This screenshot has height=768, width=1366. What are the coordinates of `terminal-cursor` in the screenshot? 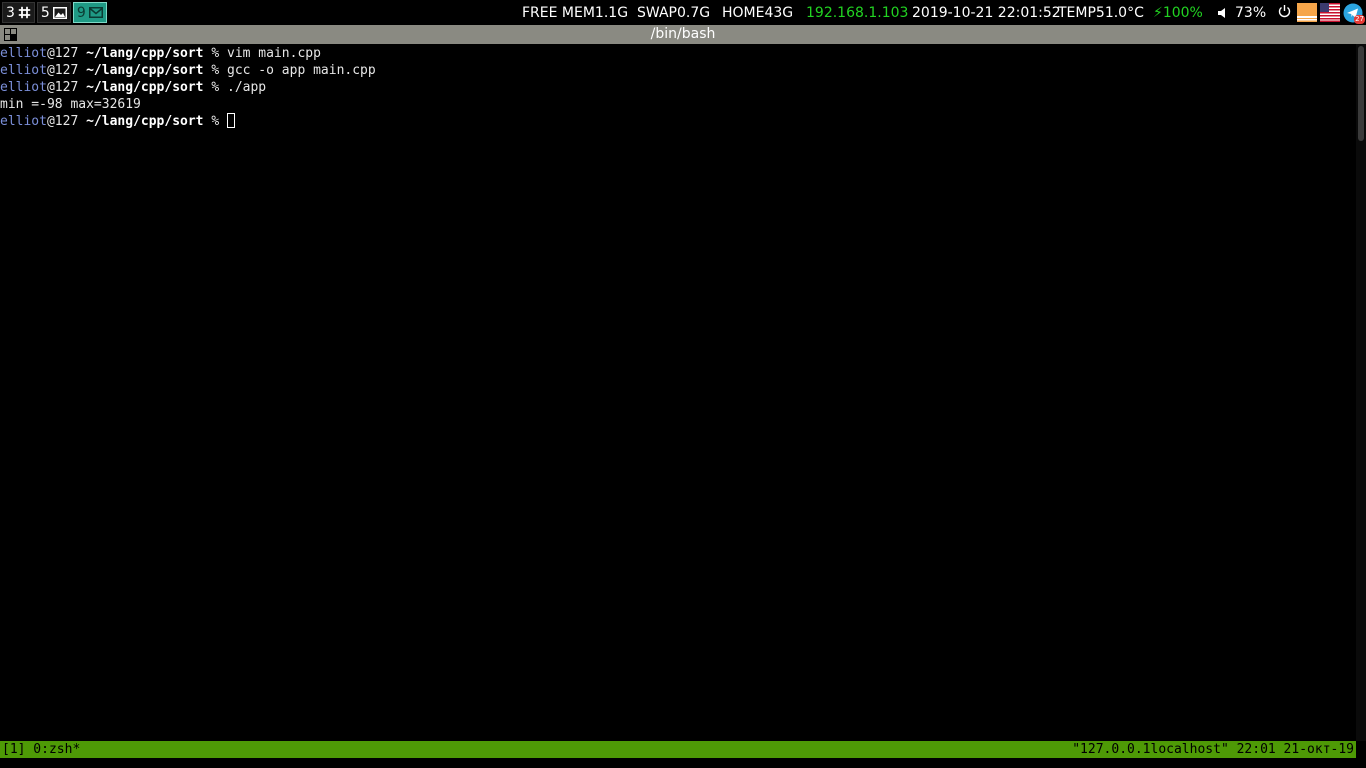 It's located at (231, 120).